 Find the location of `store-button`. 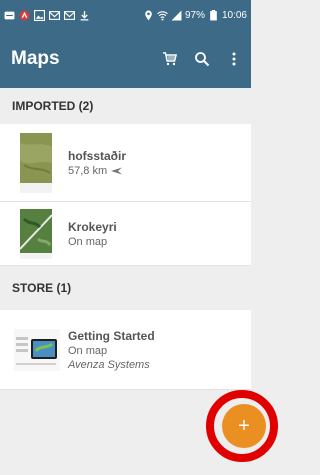

store-button is located at coordinates (170, 59).